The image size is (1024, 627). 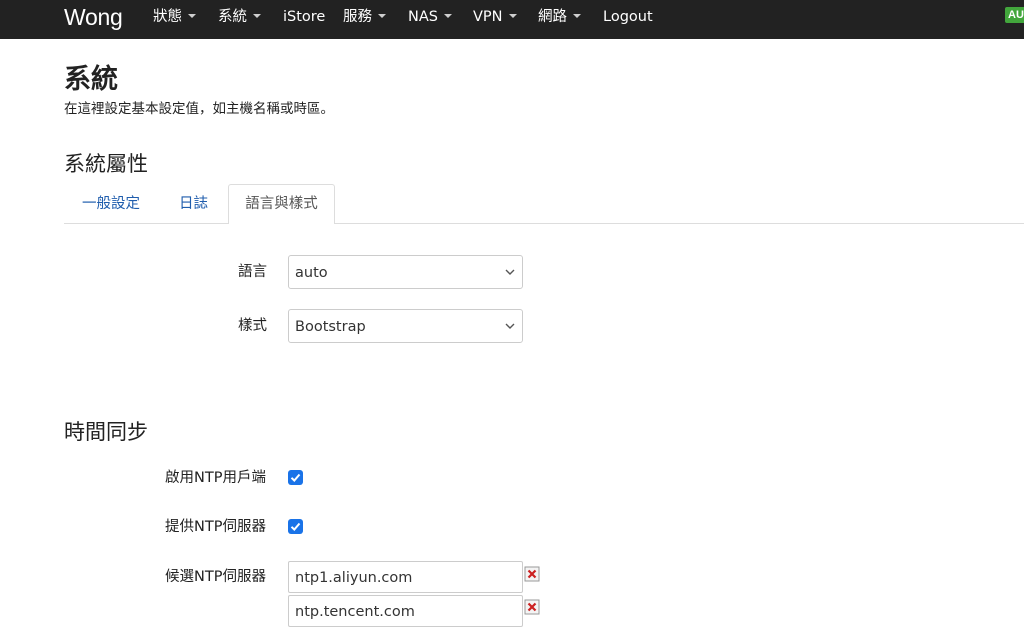 I want to click on brand-logo: Wong, so click(x=93, y=17).